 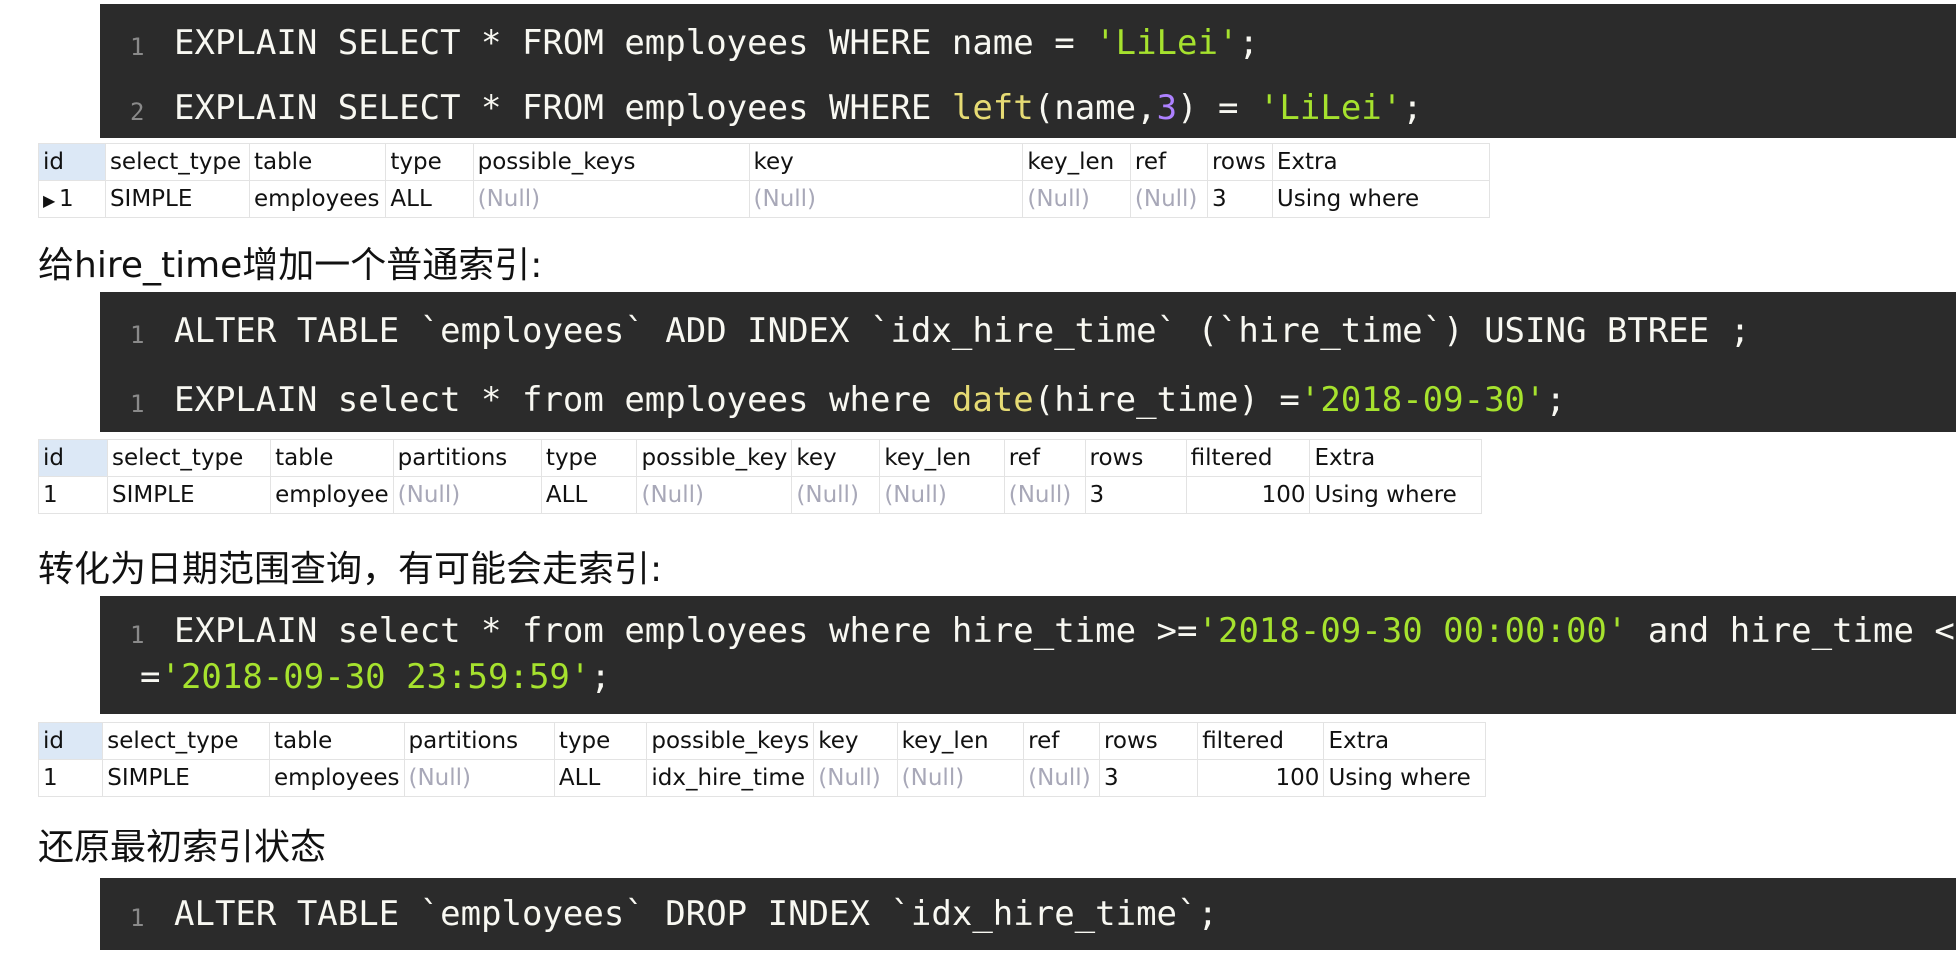 I want to click on table-cell: ▶ 1, so click(x=72, y=199).